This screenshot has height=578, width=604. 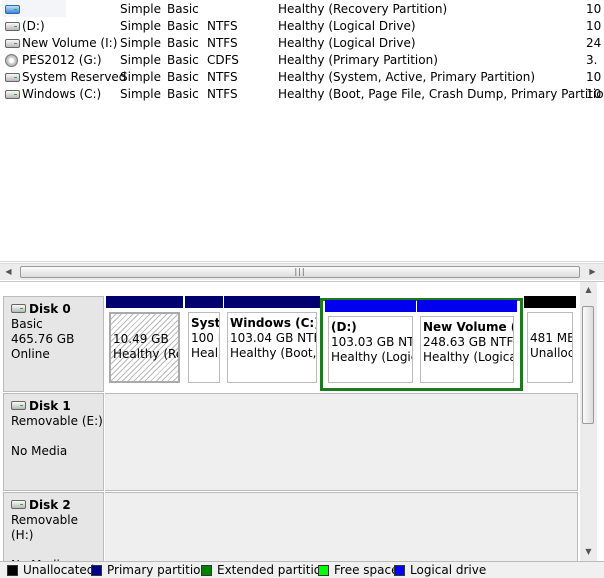 What do you see at coordinates (141, 339) in the screenshot?
I see `partition-size: 10.49 GB` at bounding box center [141, 339].